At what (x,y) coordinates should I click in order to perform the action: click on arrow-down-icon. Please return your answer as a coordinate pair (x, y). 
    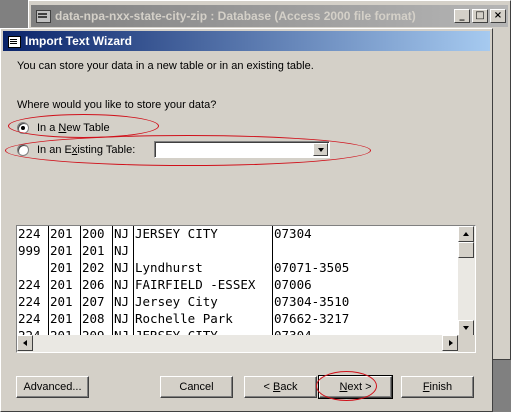
    Looking at the image, I should click on (466, 328).